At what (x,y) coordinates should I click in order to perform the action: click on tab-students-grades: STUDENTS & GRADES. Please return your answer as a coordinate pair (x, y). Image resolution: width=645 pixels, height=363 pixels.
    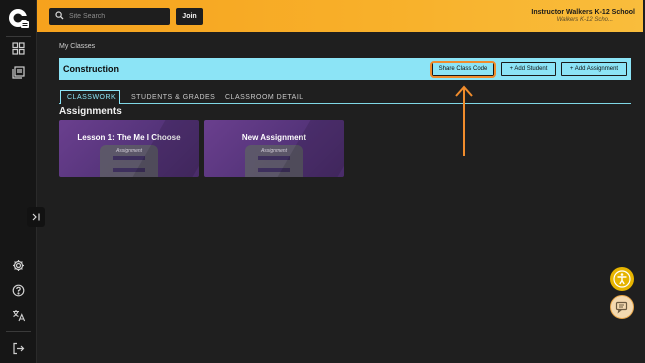
    Looking at the image, I should click on (170, 97).